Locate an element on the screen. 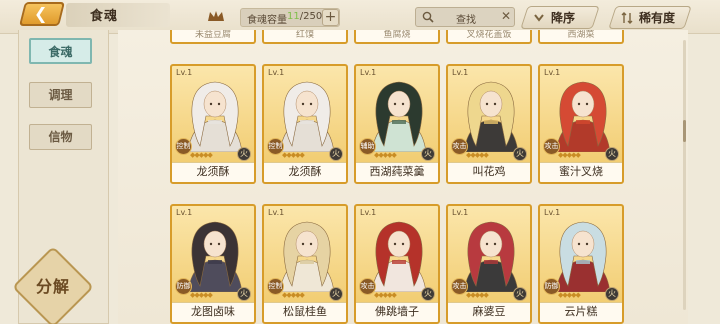  card-name: 松鼠桂鱼 is located at coordinates (305, 312).